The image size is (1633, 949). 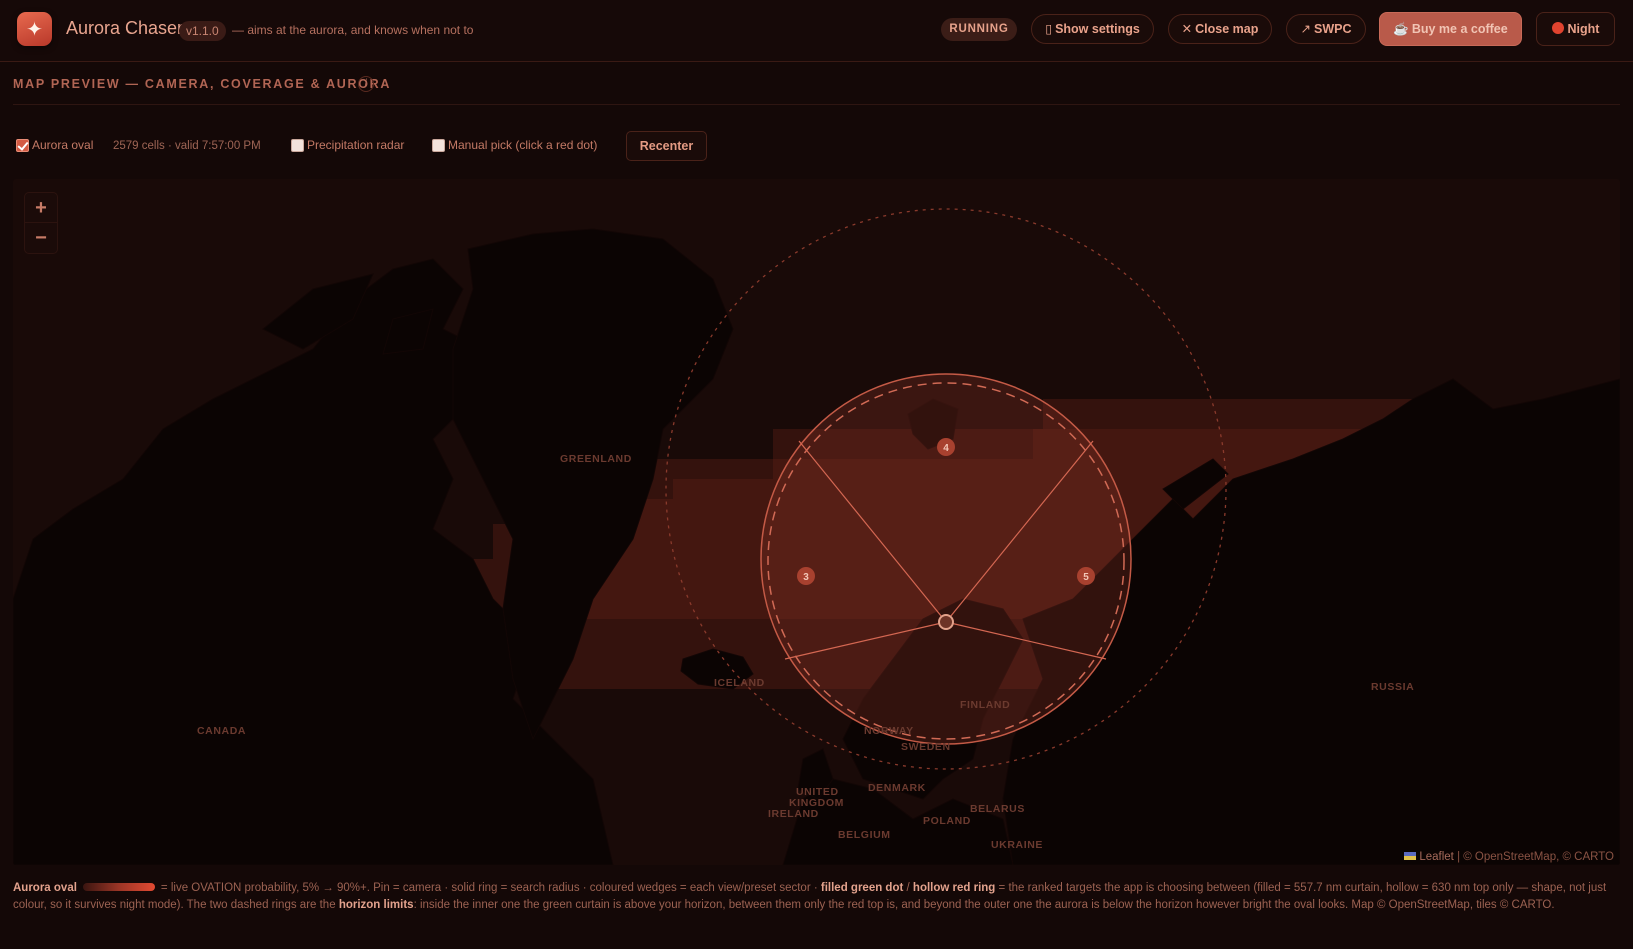 What do you see at coordinates (954, 888) in the screenshot?
I see `legend-hollow: hollow red ring` at bounding box center [954, 888].